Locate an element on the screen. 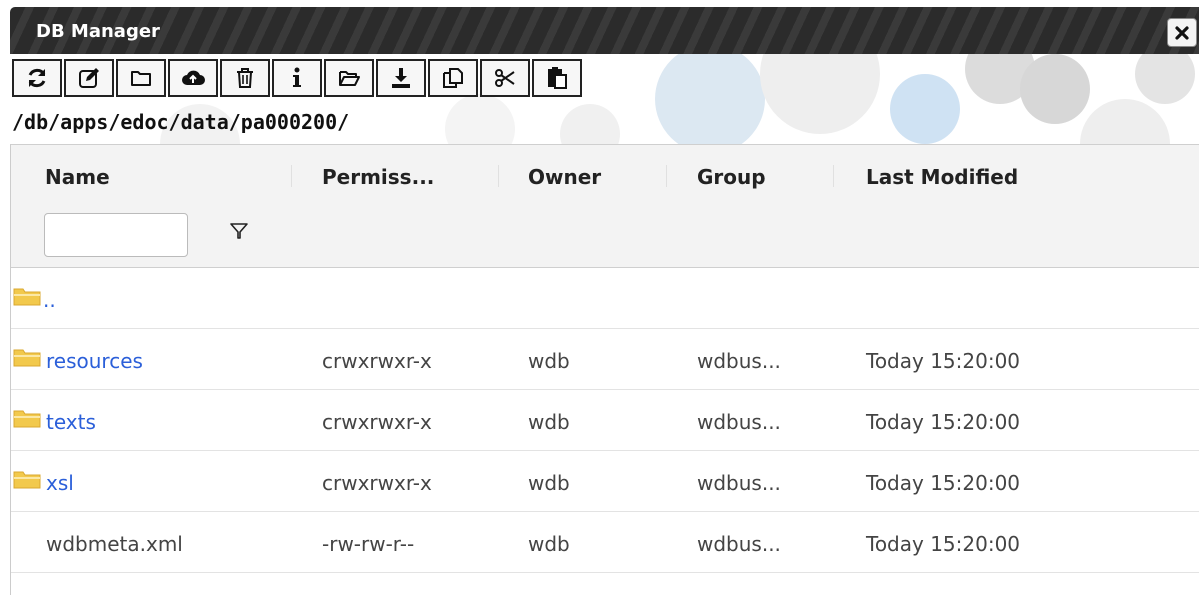 This screenshot has width=1199, height=595. scissors-icon is located at coordinates (505, 78).